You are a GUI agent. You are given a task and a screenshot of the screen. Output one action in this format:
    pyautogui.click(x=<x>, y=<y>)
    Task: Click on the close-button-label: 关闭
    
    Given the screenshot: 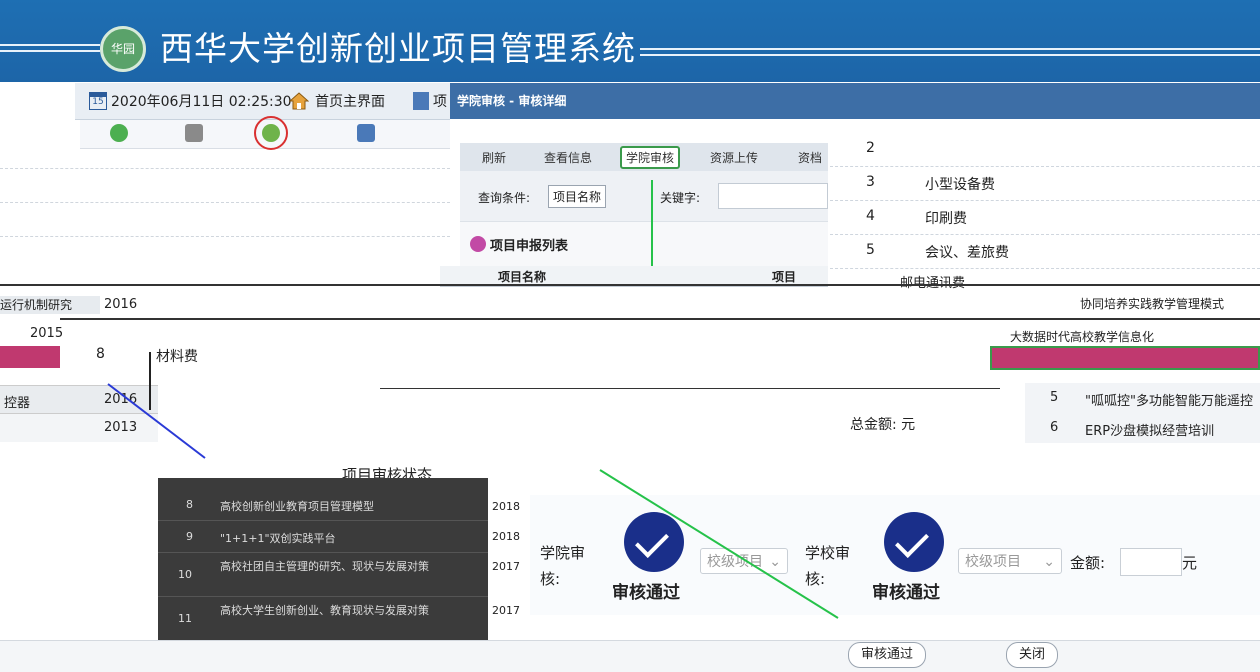 What is the action you would take?
    pyautogui.click(x=1032, y=654)
    